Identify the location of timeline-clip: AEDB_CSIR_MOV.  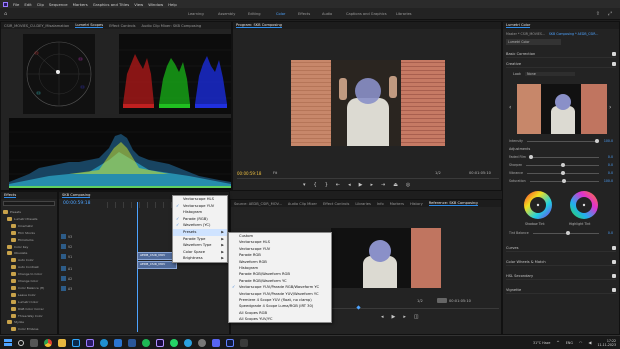
(157, 256).